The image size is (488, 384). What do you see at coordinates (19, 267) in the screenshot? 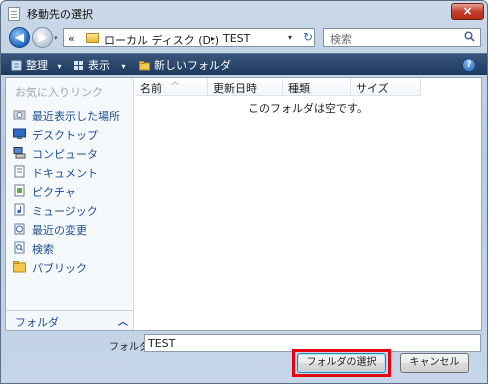
I see `public-folder-icon` at bounding box center [19, 267].